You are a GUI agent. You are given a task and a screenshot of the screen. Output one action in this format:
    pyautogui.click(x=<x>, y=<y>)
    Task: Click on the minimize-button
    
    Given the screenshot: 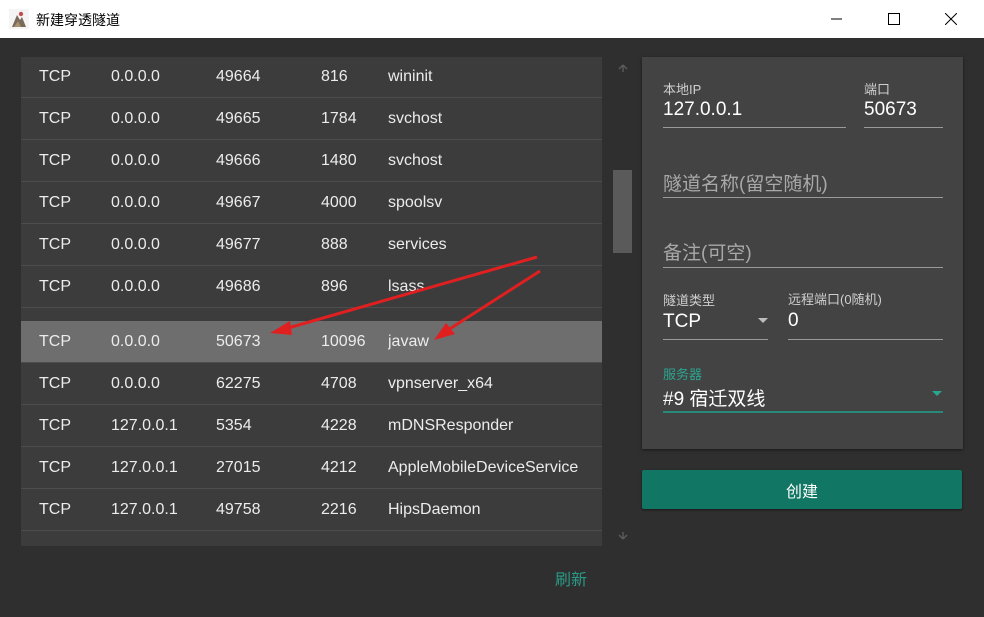 What is the action you would take?
    pyautogui.click(x=837, y=19)
    